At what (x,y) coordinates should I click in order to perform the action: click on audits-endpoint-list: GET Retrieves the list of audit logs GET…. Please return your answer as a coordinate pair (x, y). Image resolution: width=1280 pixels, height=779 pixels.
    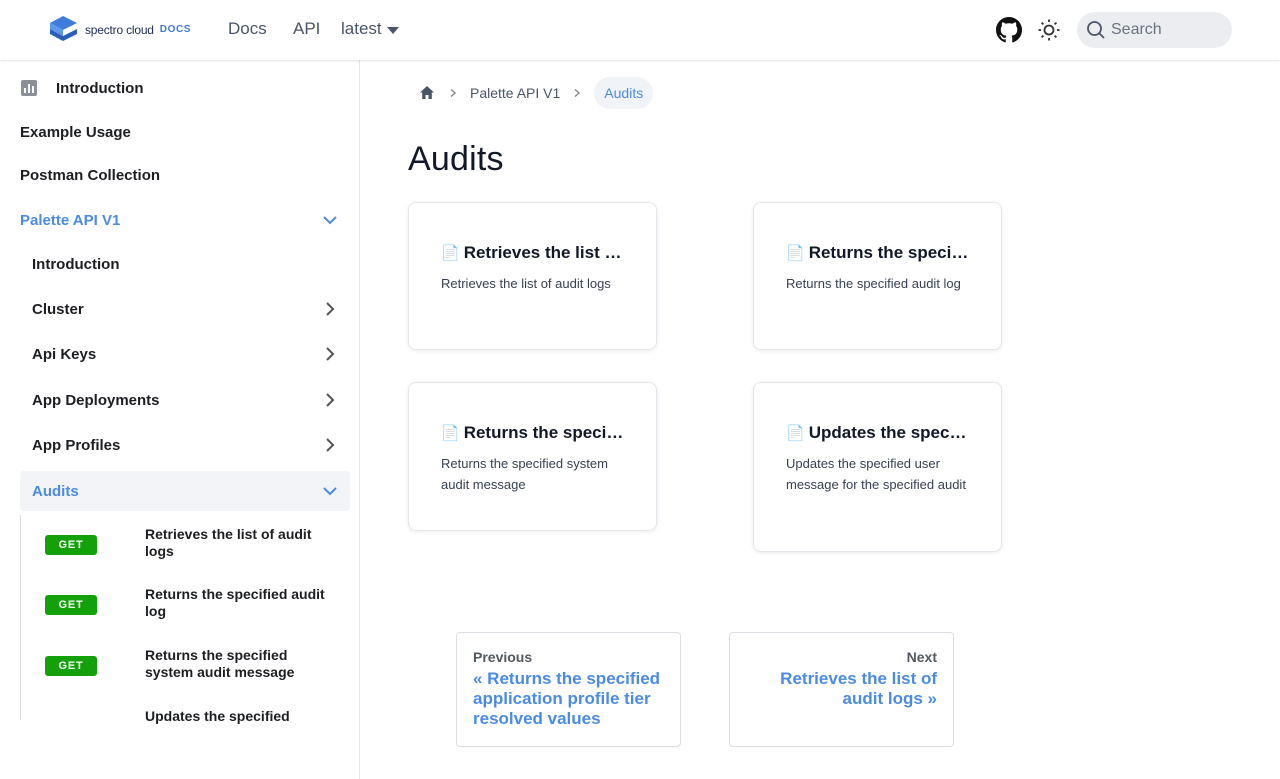
    Looking at the image, I should click on (185, 619).